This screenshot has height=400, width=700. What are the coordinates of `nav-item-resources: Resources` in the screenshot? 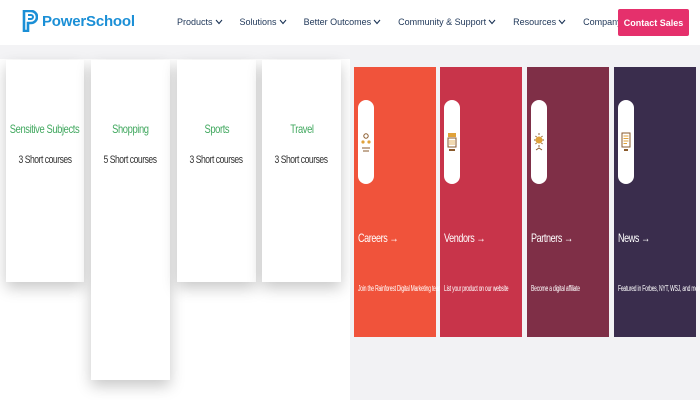 It's located at (539, 22).